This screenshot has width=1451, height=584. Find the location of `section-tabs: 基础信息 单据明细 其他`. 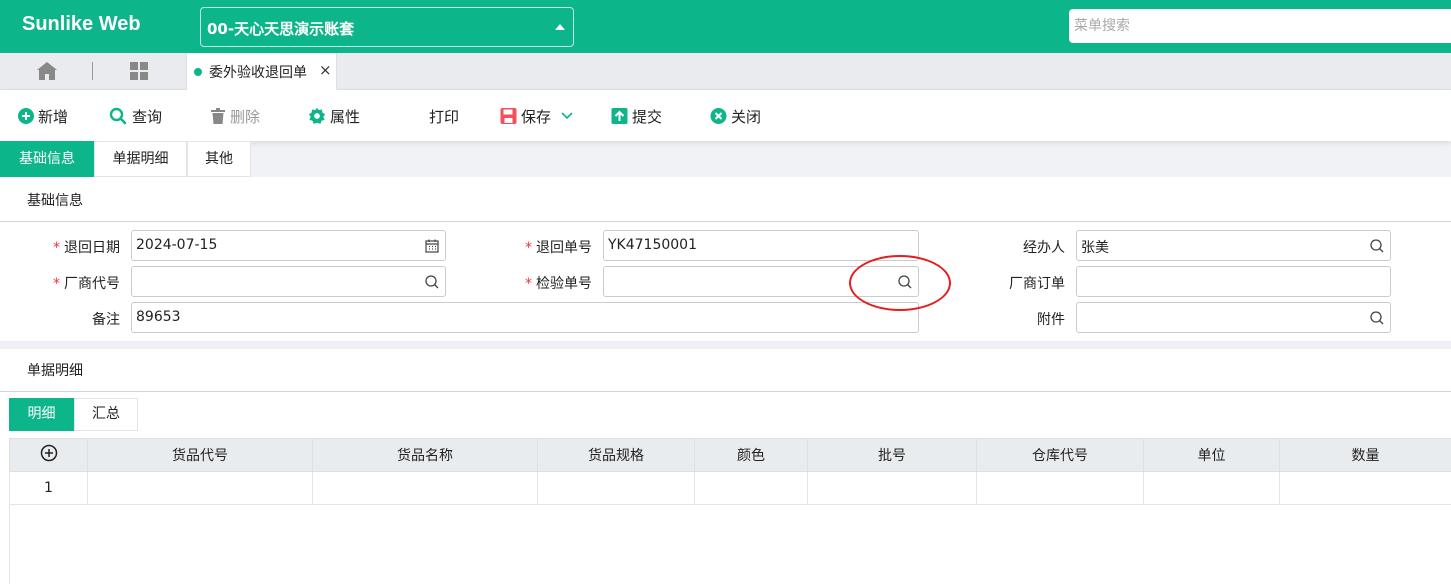

section-tabs: 基础信息 单据明细 其他 is located at coordinates (125, 159).